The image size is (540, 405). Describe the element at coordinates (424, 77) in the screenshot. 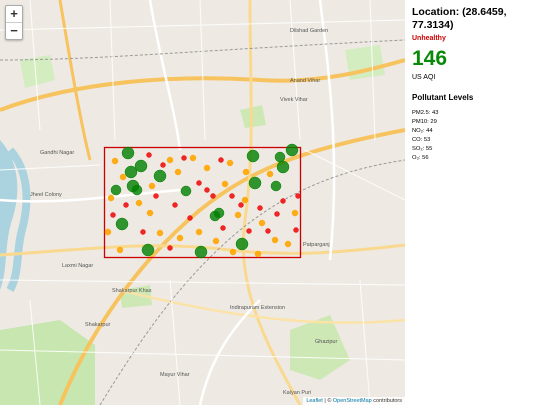

I see `aqi-unit: US AQI` at that location.